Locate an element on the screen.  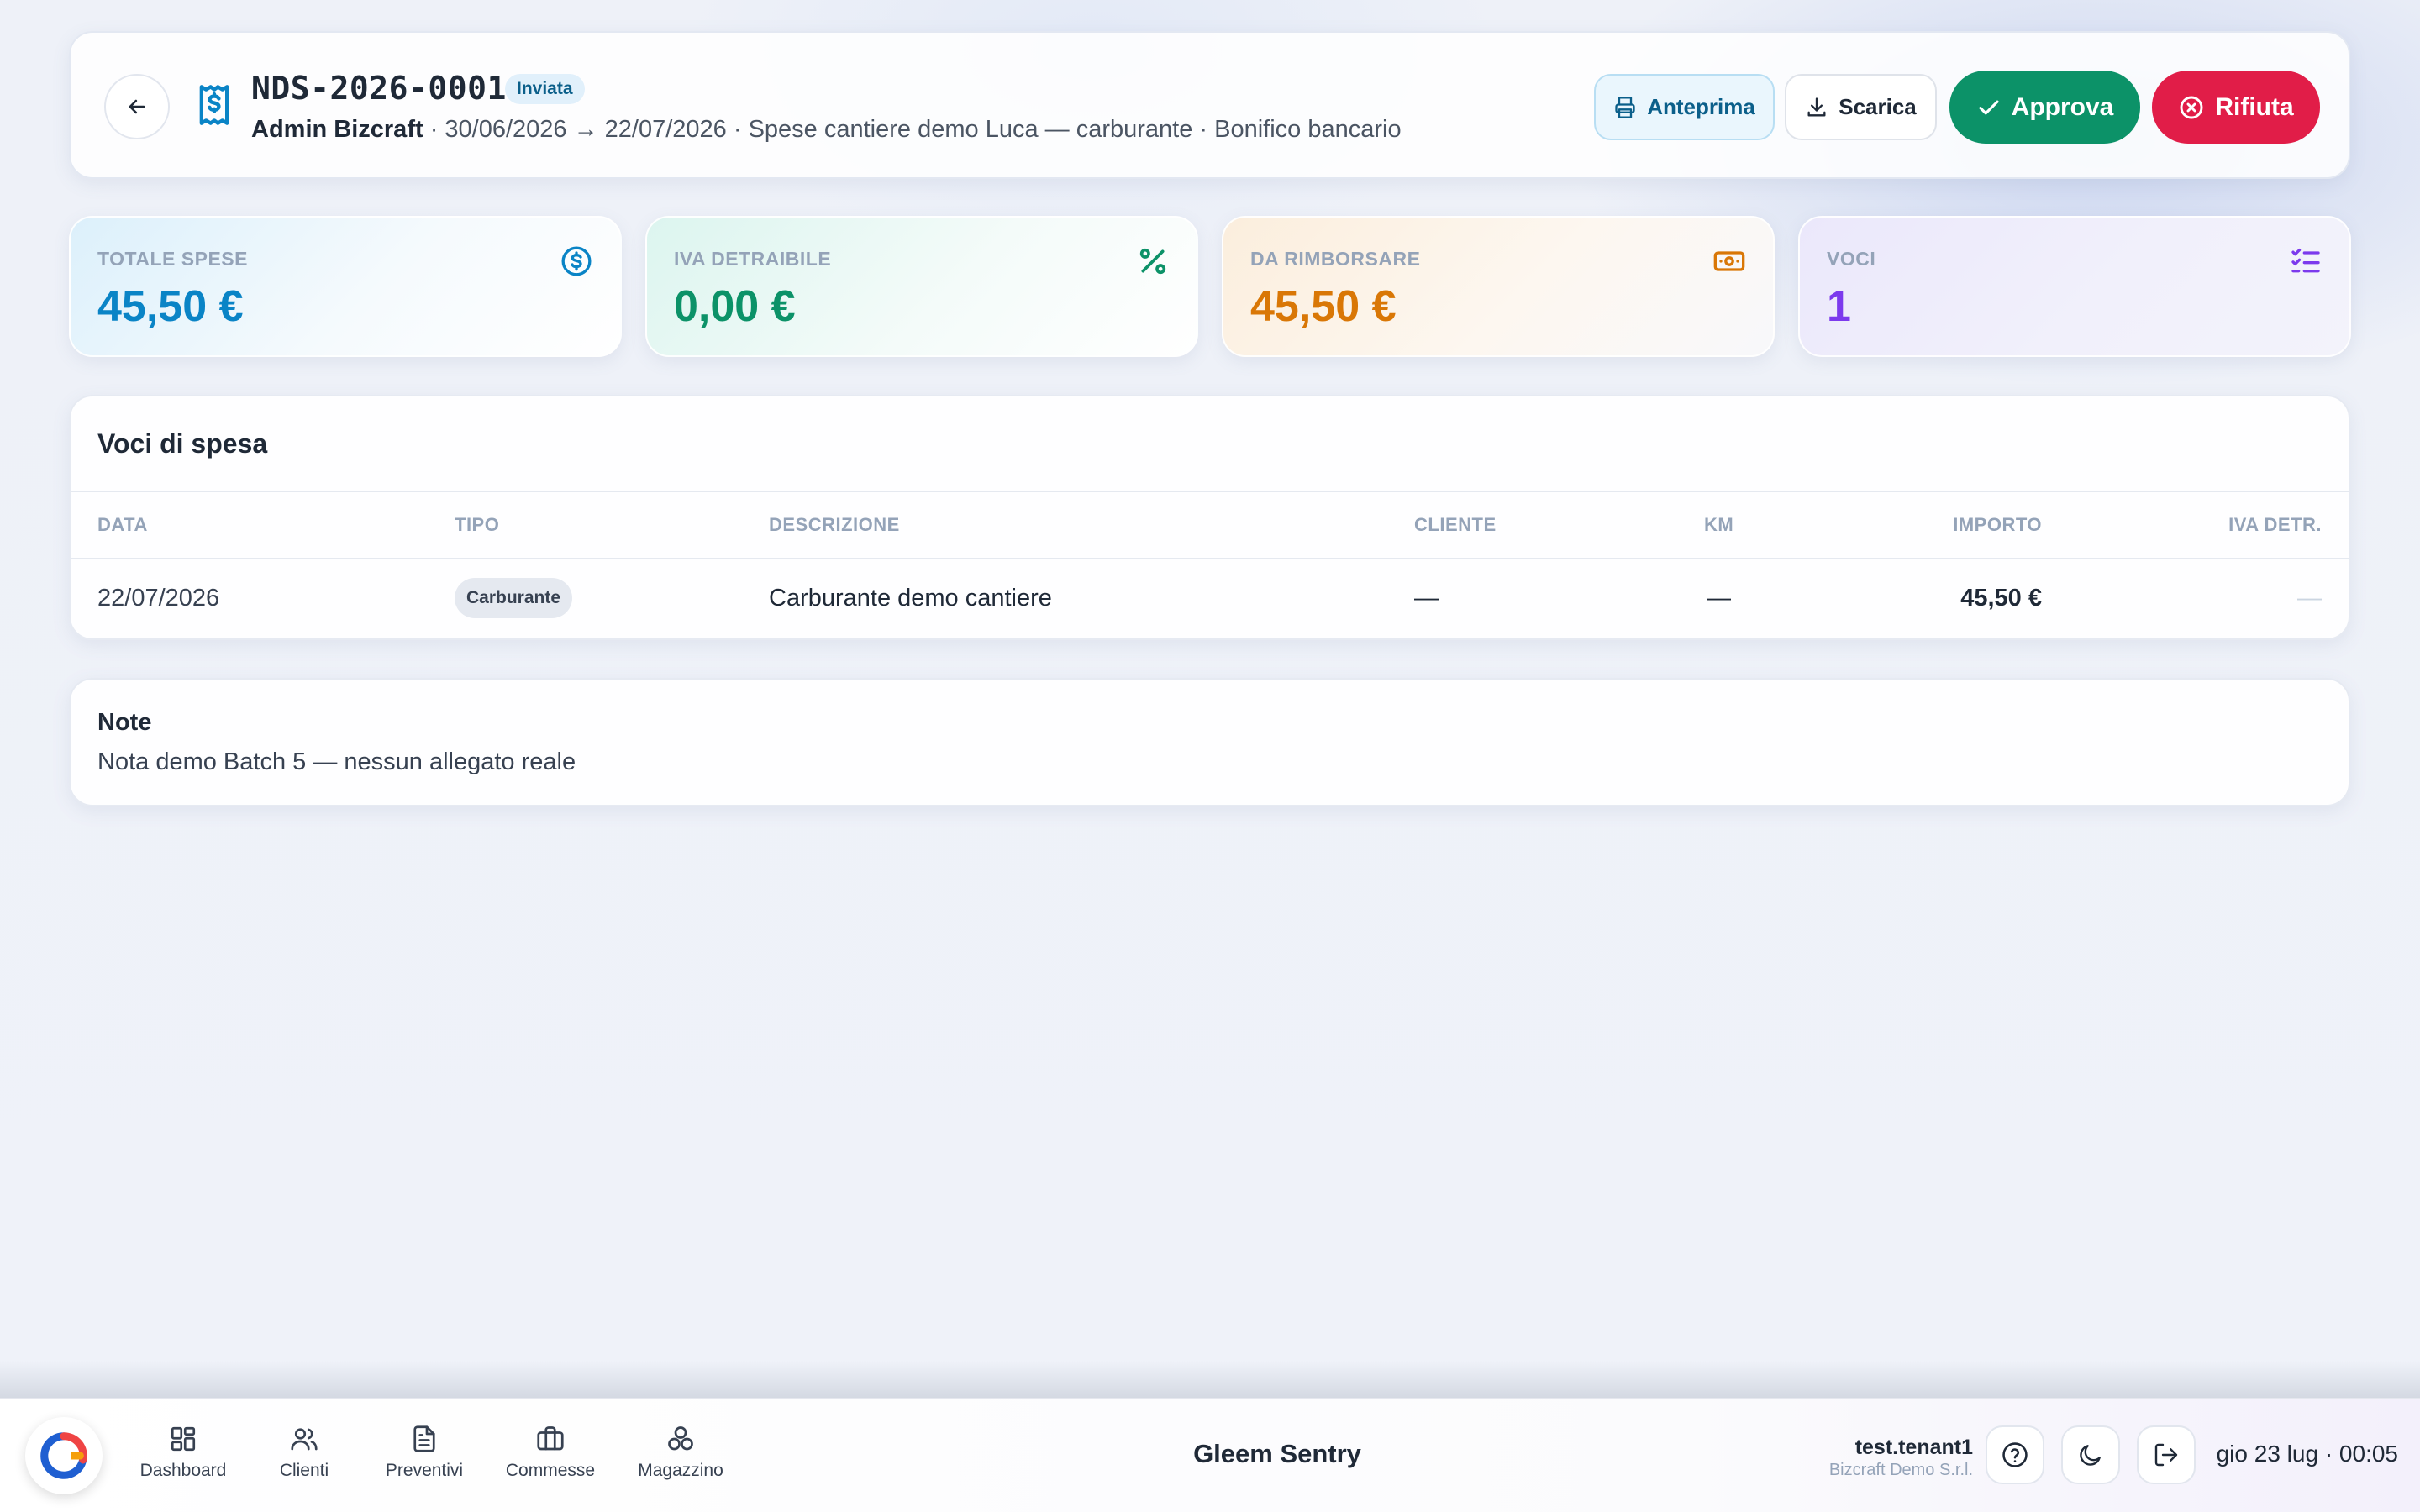
user-company: Bizcraft Demo S.r.l. is located at coordinates (1901, 1470).